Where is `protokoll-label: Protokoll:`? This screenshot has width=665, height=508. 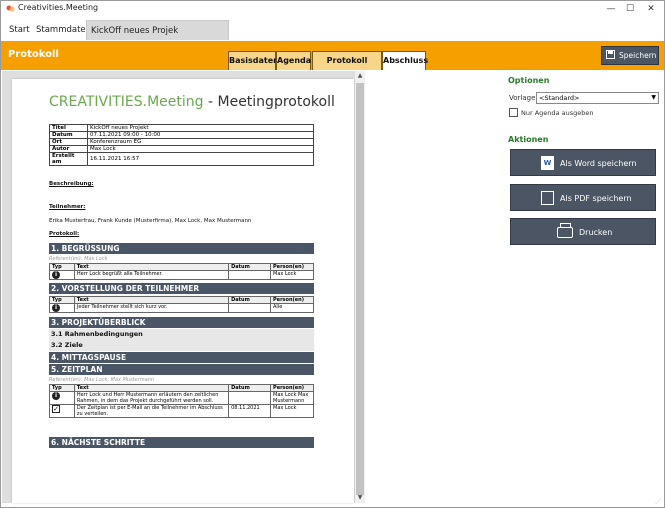 protokoll-label: Protokoll: is located at coordinates (64, 234).